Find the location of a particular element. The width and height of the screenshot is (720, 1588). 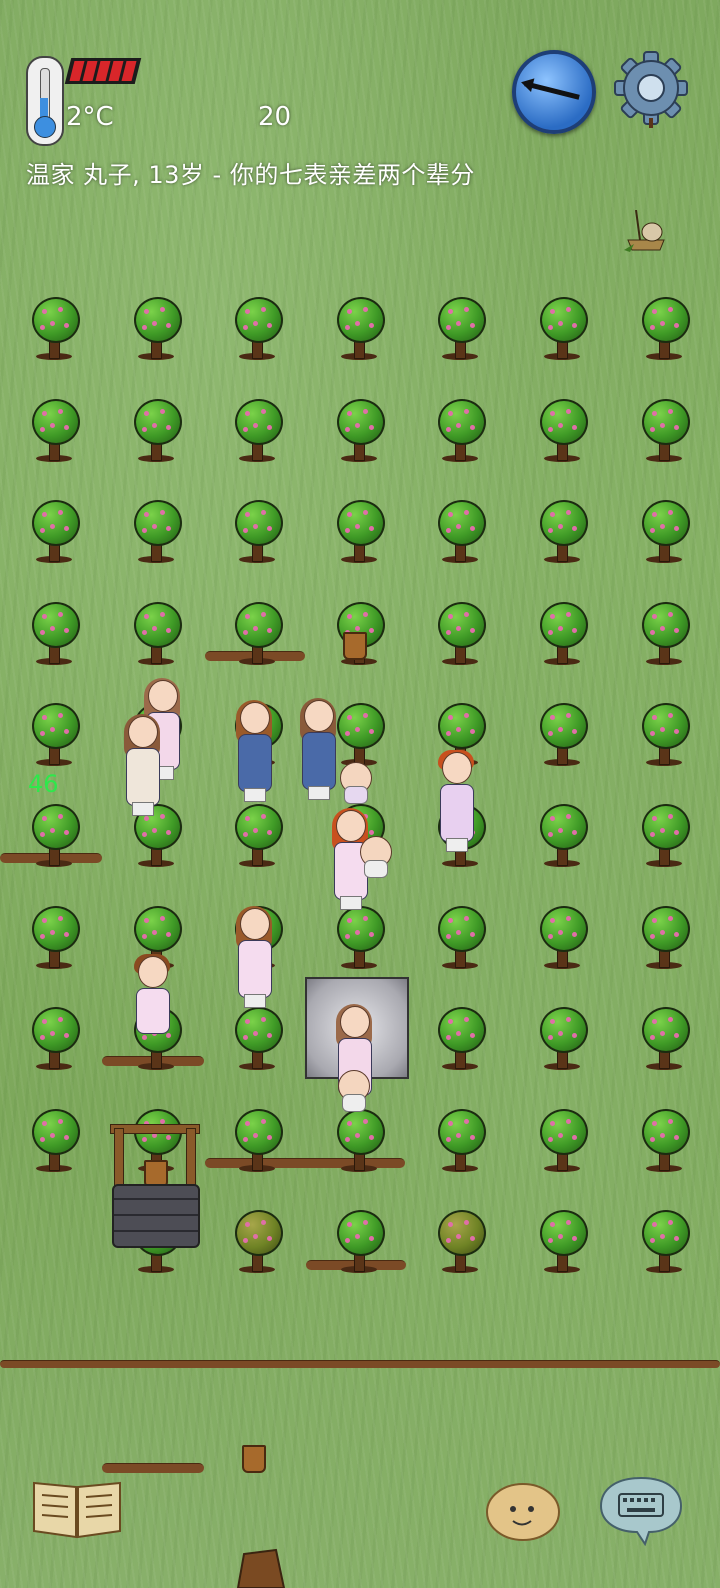

gear-icon is located at coordinates (651, 89).